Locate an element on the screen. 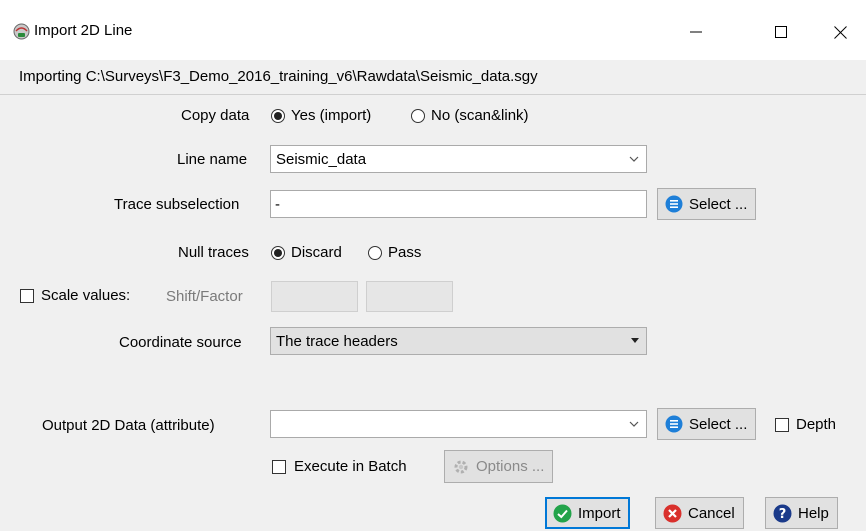  maximize-button is located at coordinates (781, 32).